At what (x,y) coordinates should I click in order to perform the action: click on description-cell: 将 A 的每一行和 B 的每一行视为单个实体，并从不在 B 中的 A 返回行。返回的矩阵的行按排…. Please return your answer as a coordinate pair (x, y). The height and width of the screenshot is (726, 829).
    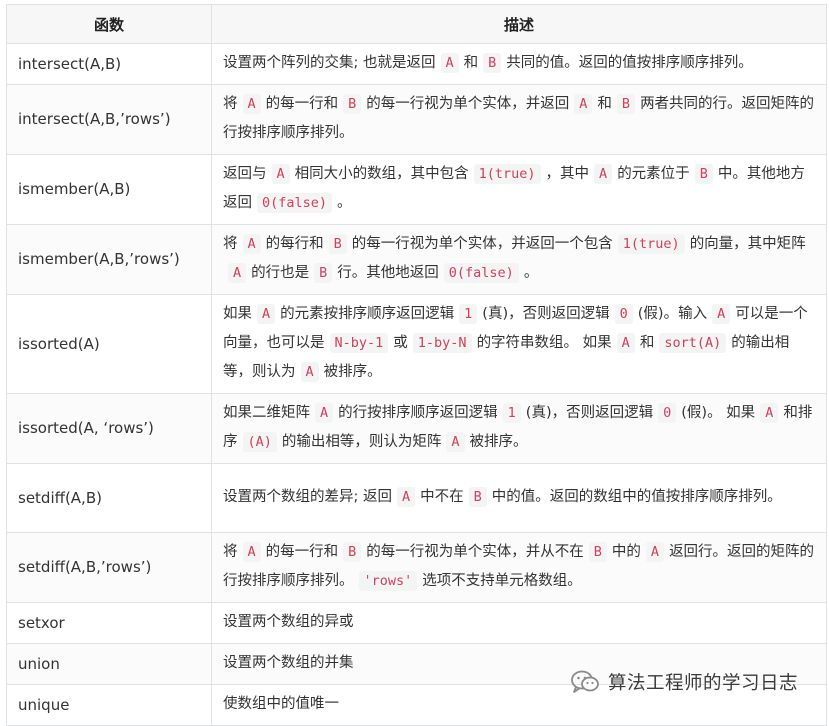
    Looking at the image, I should click on (519, 567).